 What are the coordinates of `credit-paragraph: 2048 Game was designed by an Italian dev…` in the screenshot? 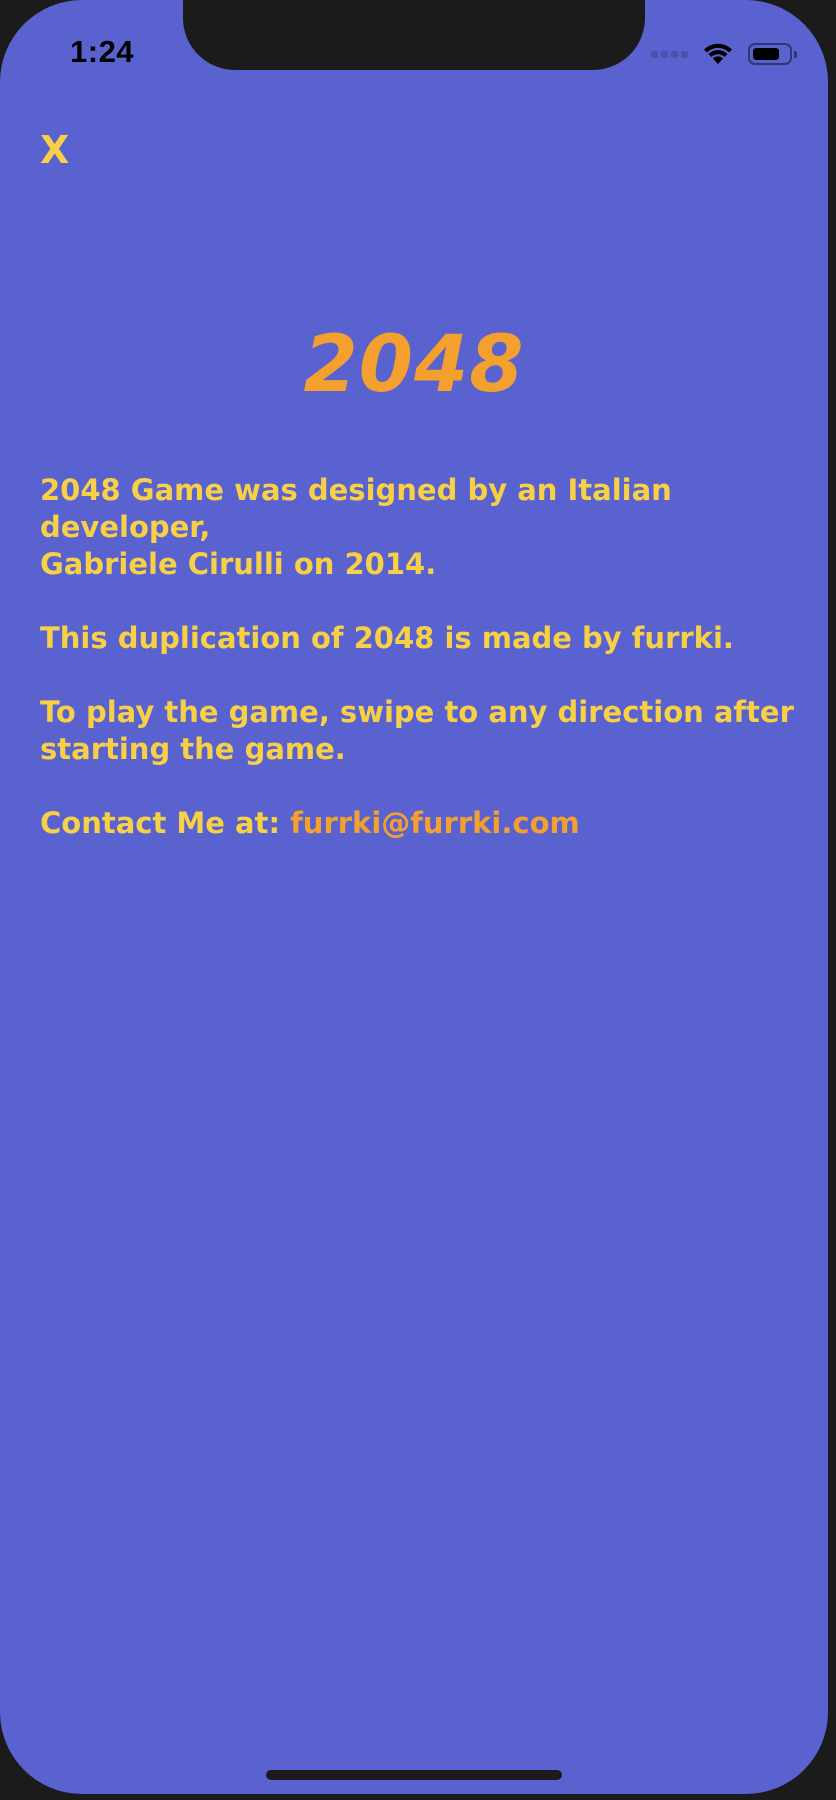 It's located at (356, 527).